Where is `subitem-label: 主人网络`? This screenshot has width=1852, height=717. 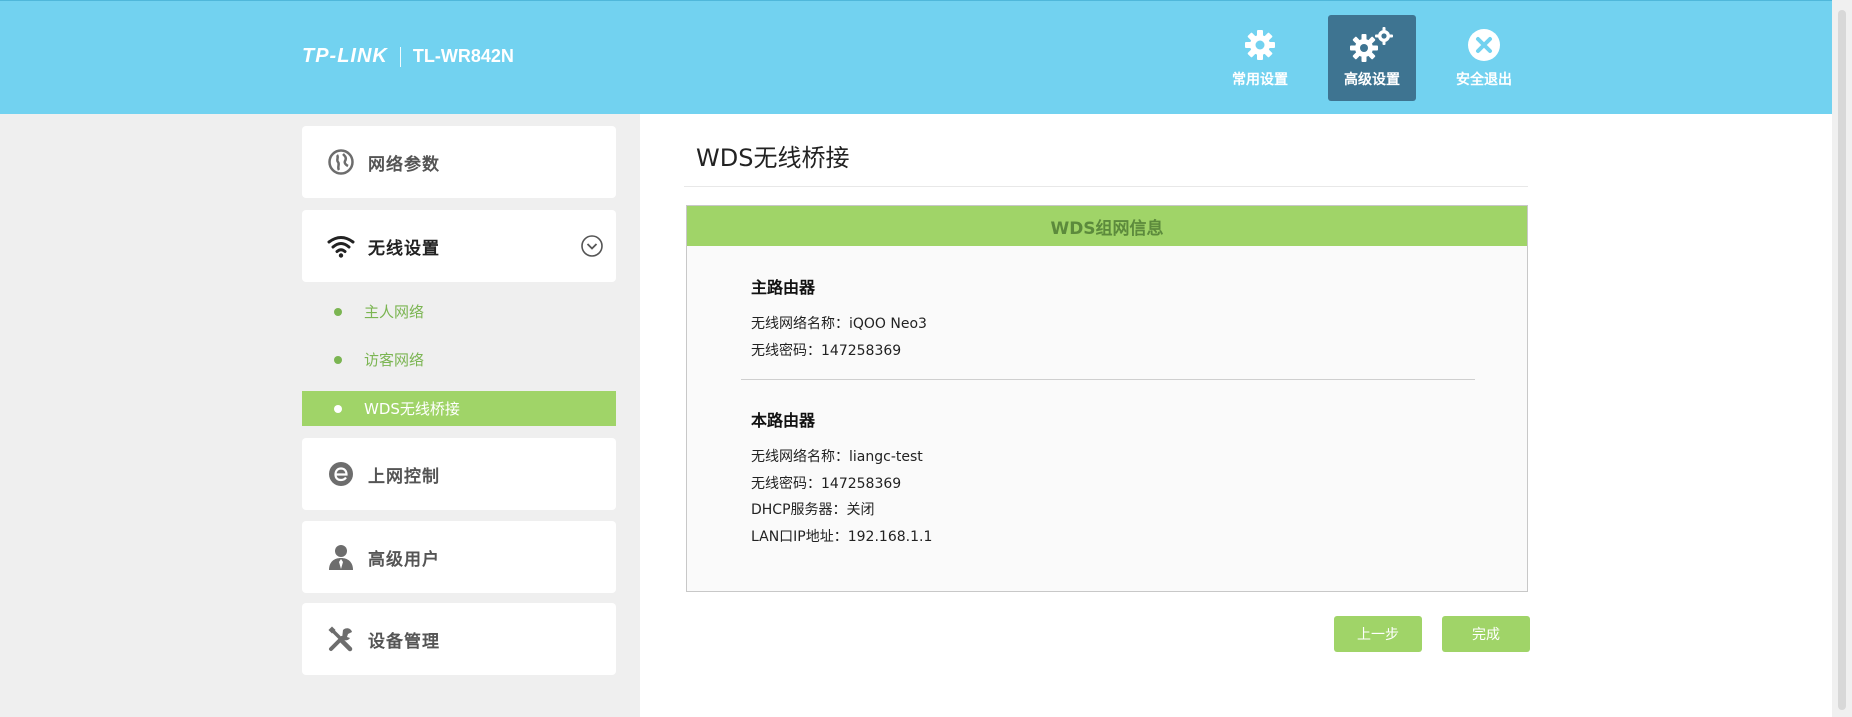
subitem-label: 主人网络 is located at coordinates (394, 312).